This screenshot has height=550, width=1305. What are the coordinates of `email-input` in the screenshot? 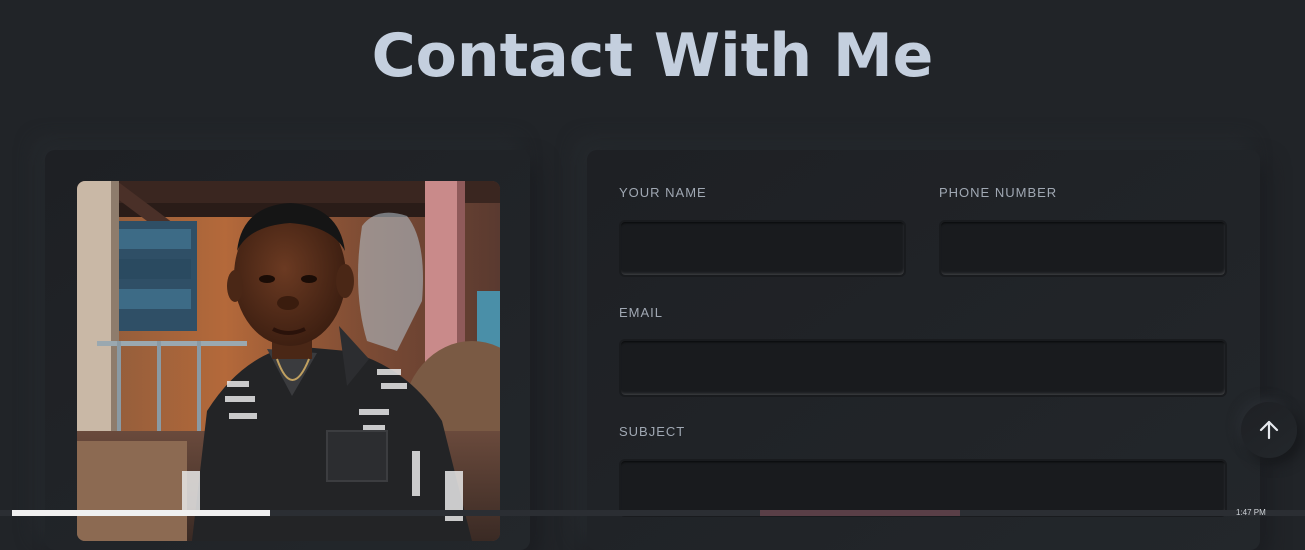 It's located at (923, 368).